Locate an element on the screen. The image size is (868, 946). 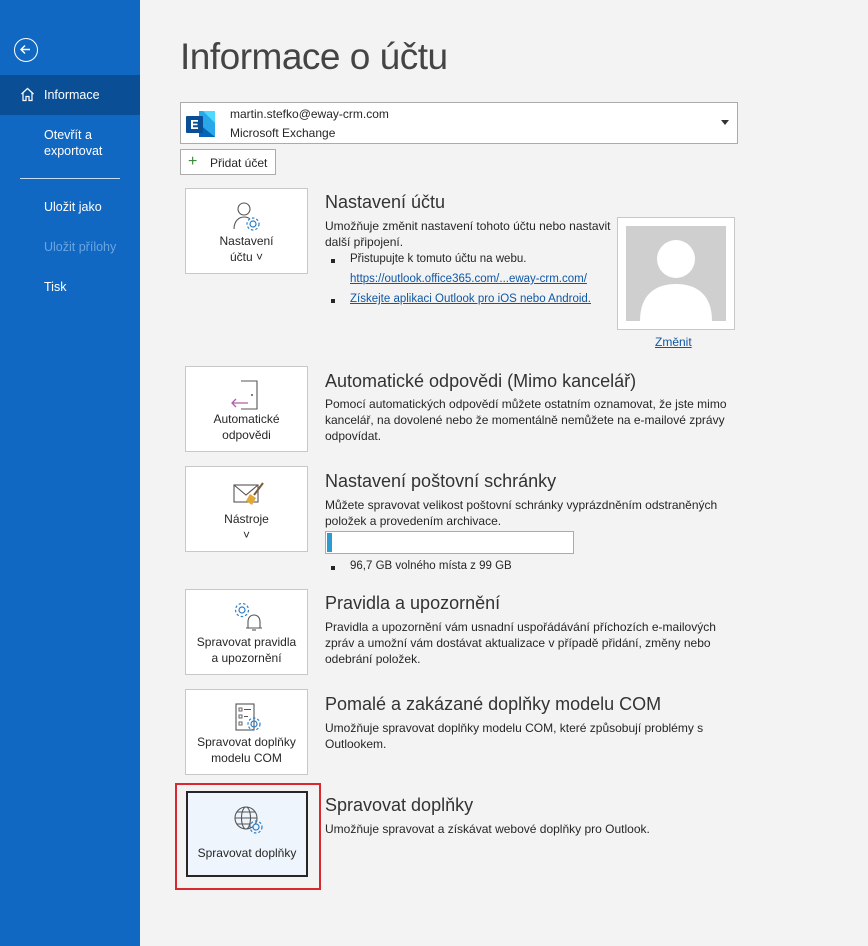
gear-bell-icon is located at coordinates (248, 616).